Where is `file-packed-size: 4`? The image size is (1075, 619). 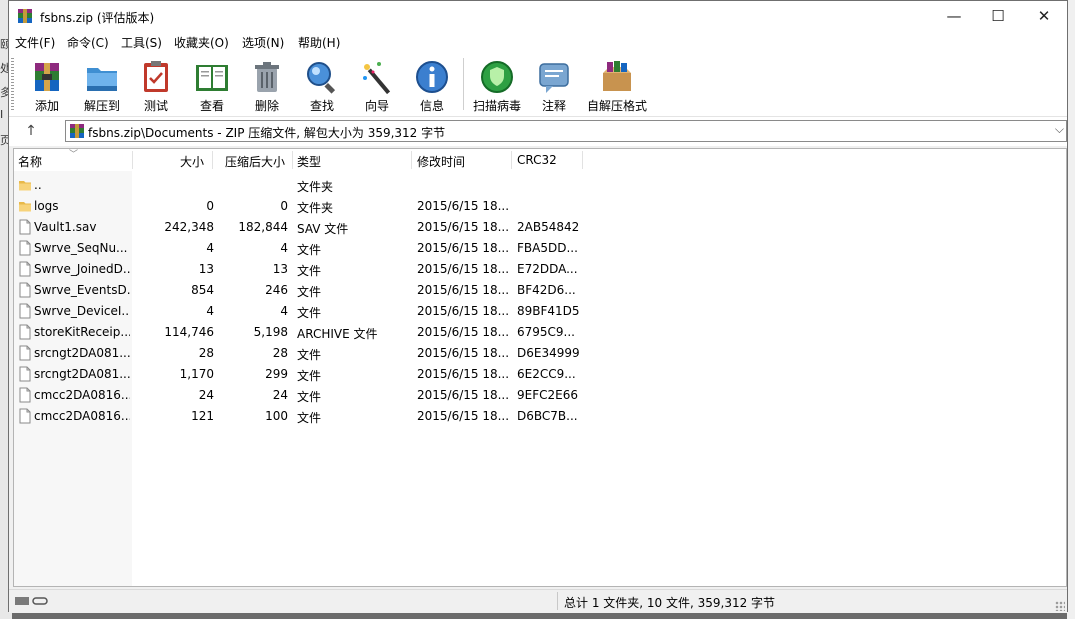
file-packed-size: 4 is located at coordinates (284, 311).